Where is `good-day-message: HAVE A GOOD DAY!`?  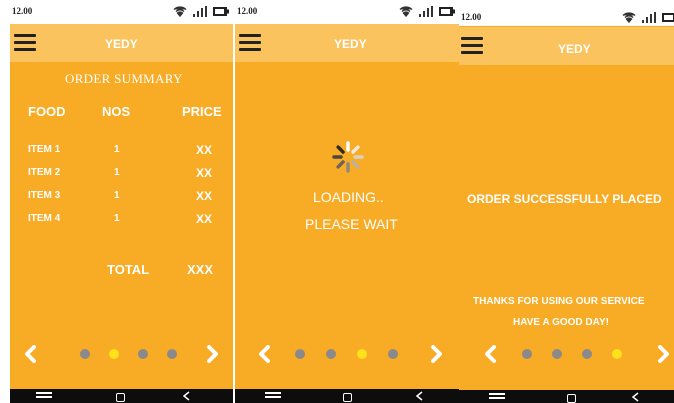 good-day-message: HAVE A GOOD DAY! is located at coordinates (561, 322).